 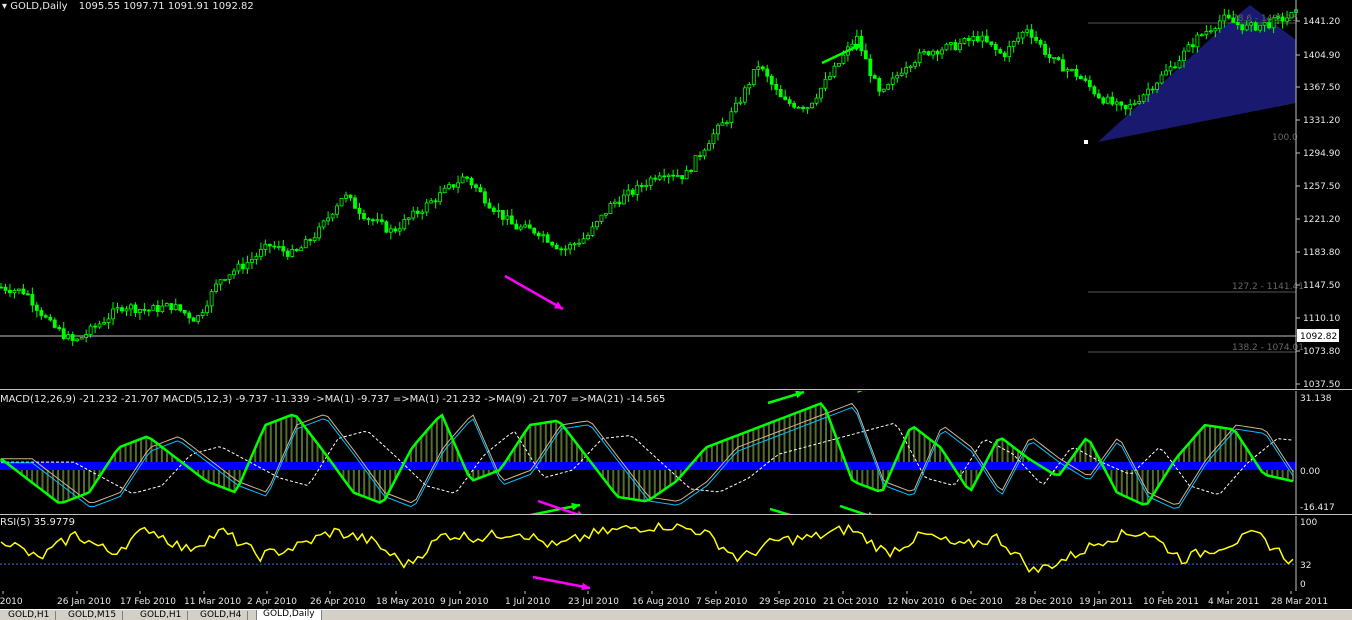 I want to click on rsi-chart-svg: 100 32 0, so click(x=658, y=553).